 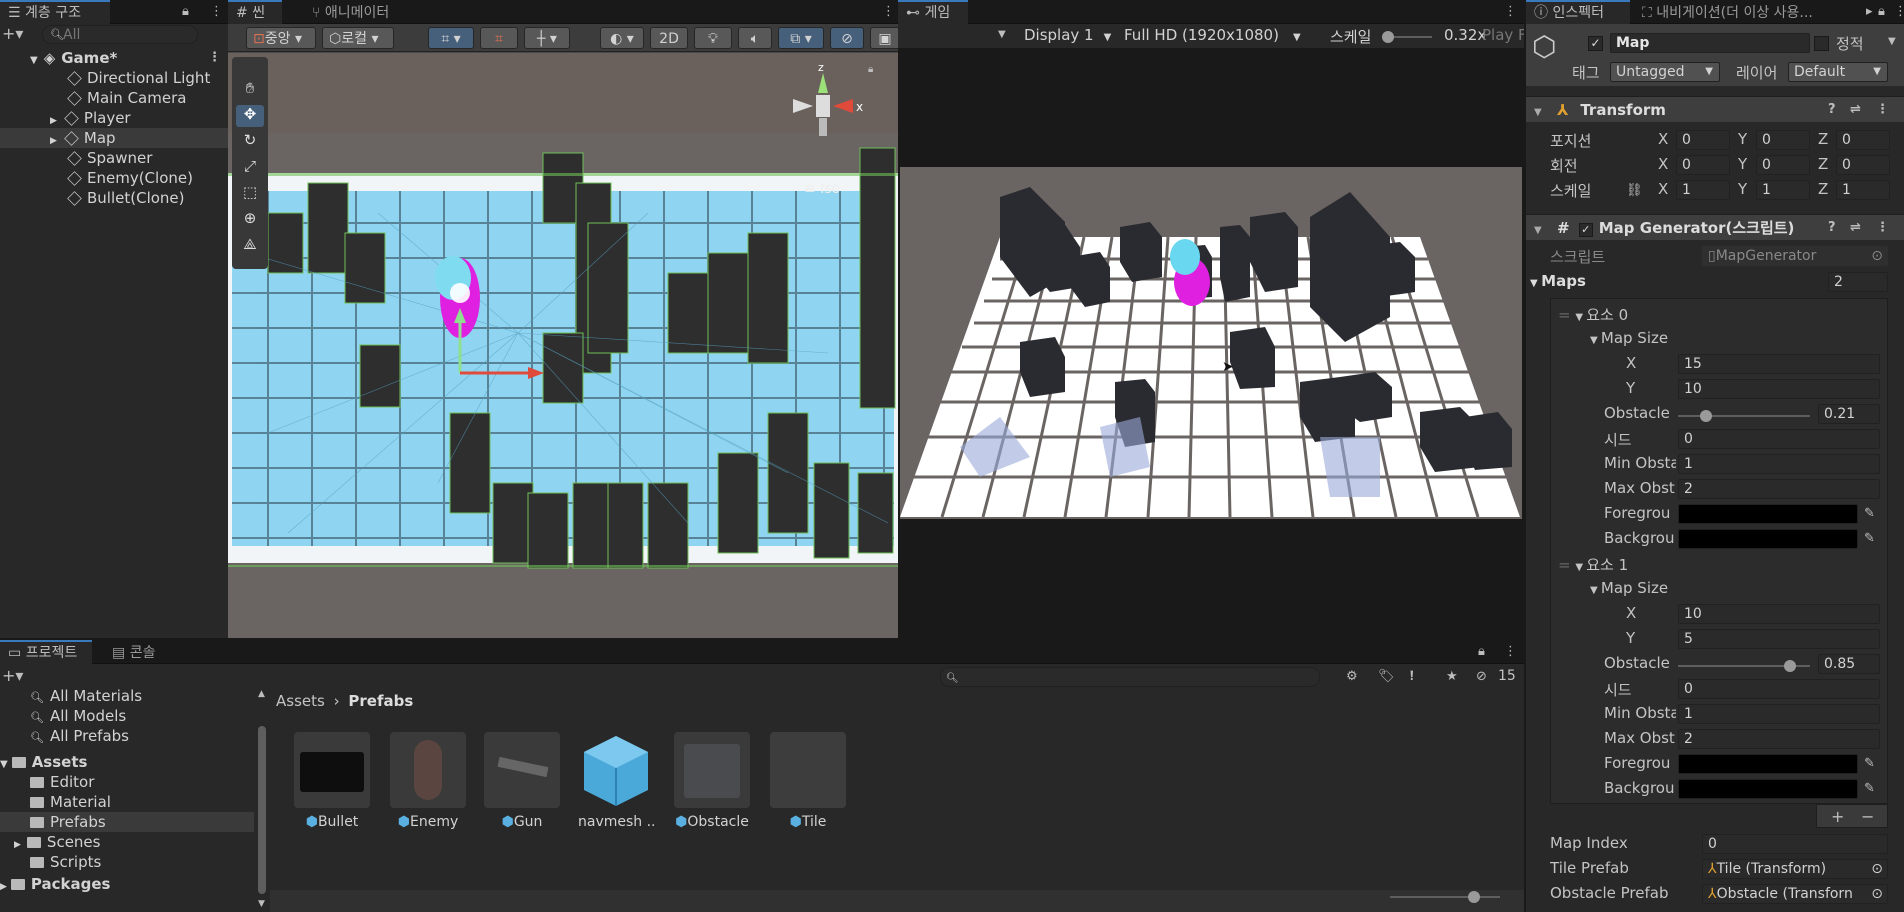 I want to click on obstacle-value-field: 0.85, so click(x=1849, y=664).